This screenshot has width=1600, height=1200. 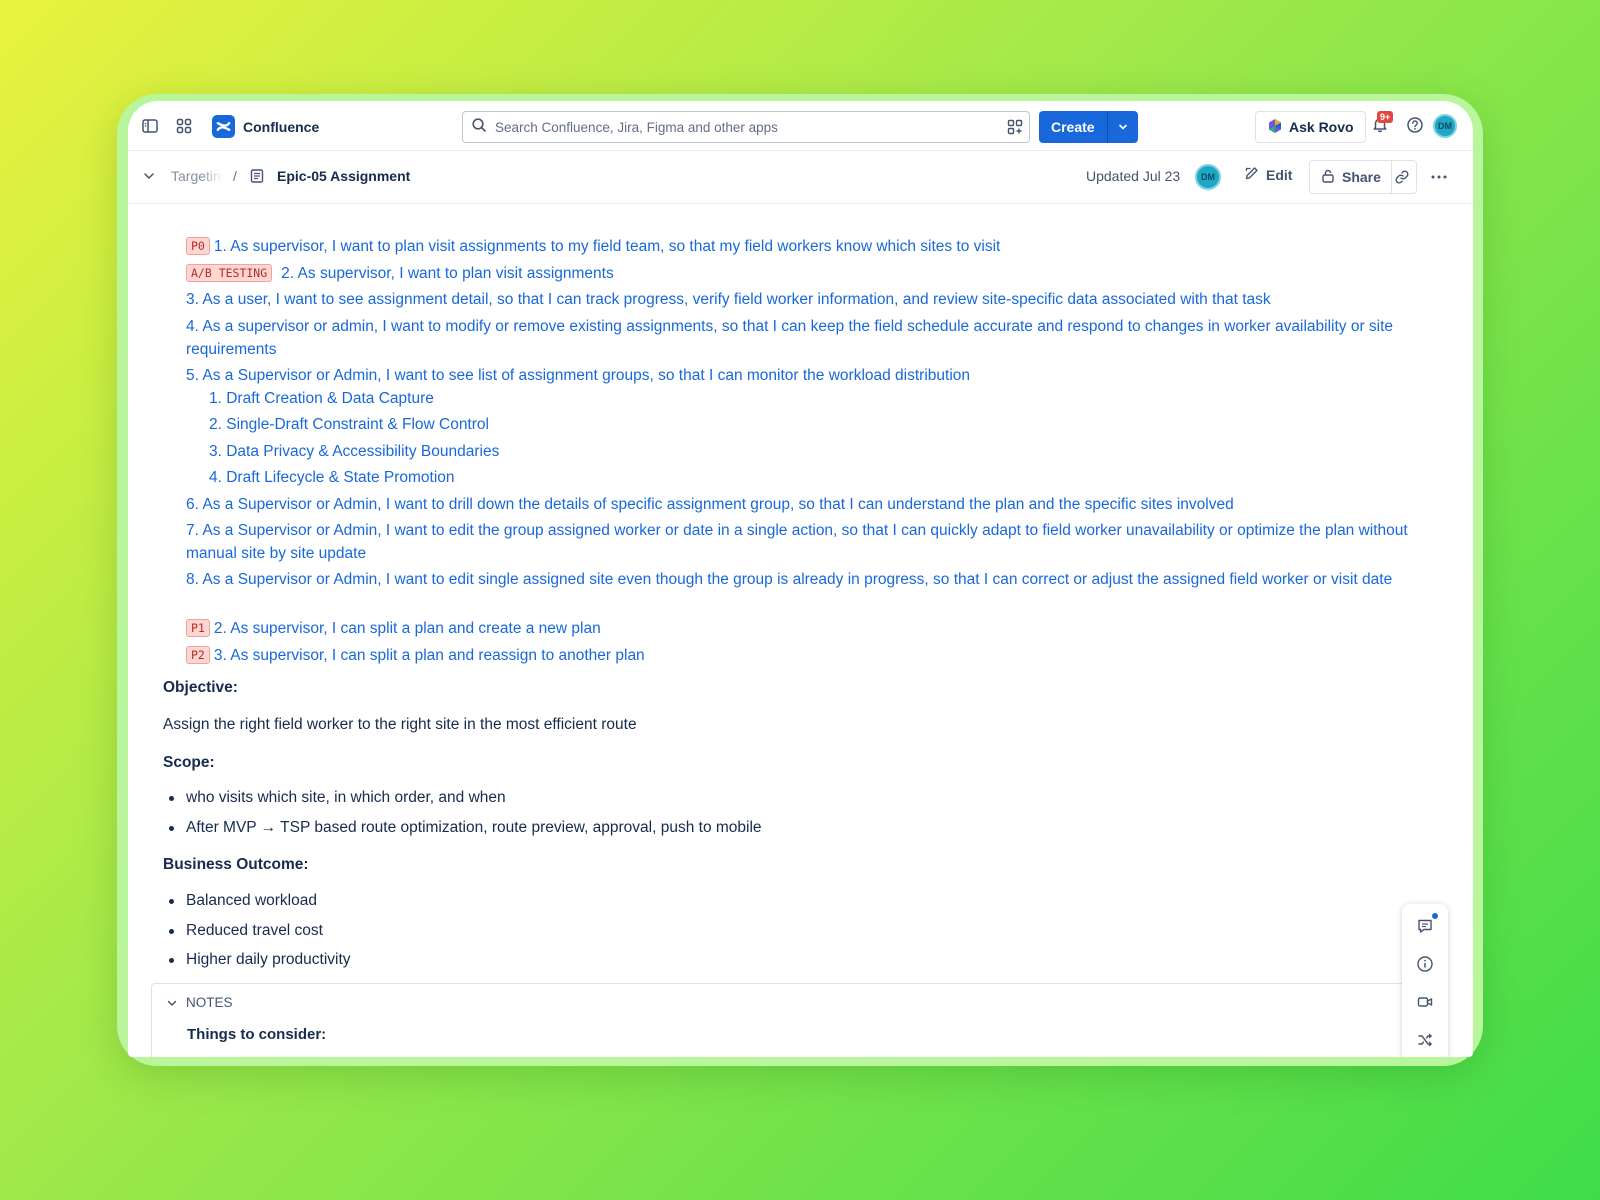 I want to click on global-search, so click(x=746, y=127).